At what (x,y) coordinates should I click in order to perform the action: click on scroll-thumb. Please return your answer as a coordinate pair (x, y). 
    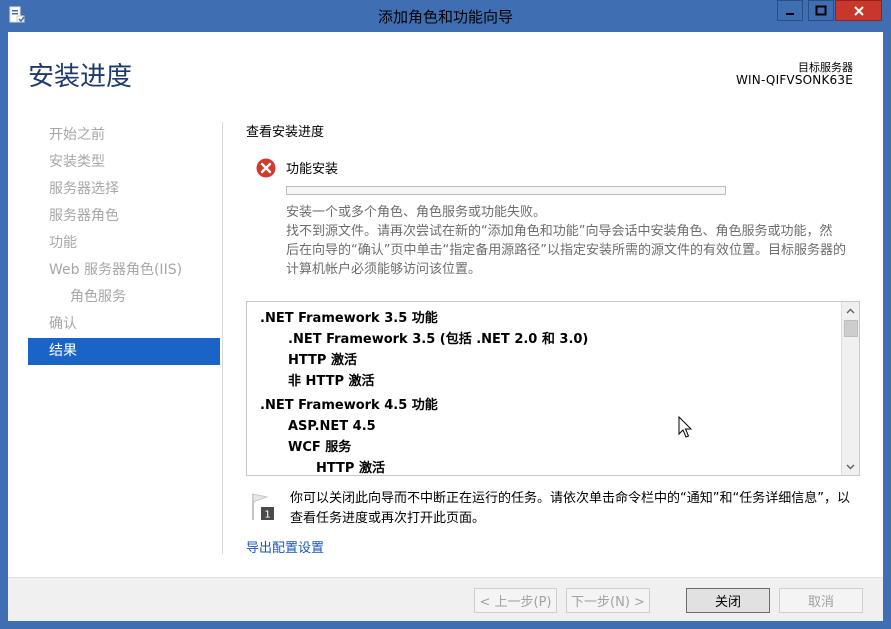
    Looking at the image, I should click on (851, 328).